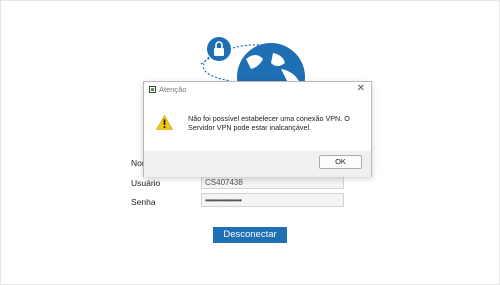 The width and height of the screenshot is (500, 285). Describe the element at coordinates (361, 89) in the screenshot. I see `close-icon: ✕` at that location.